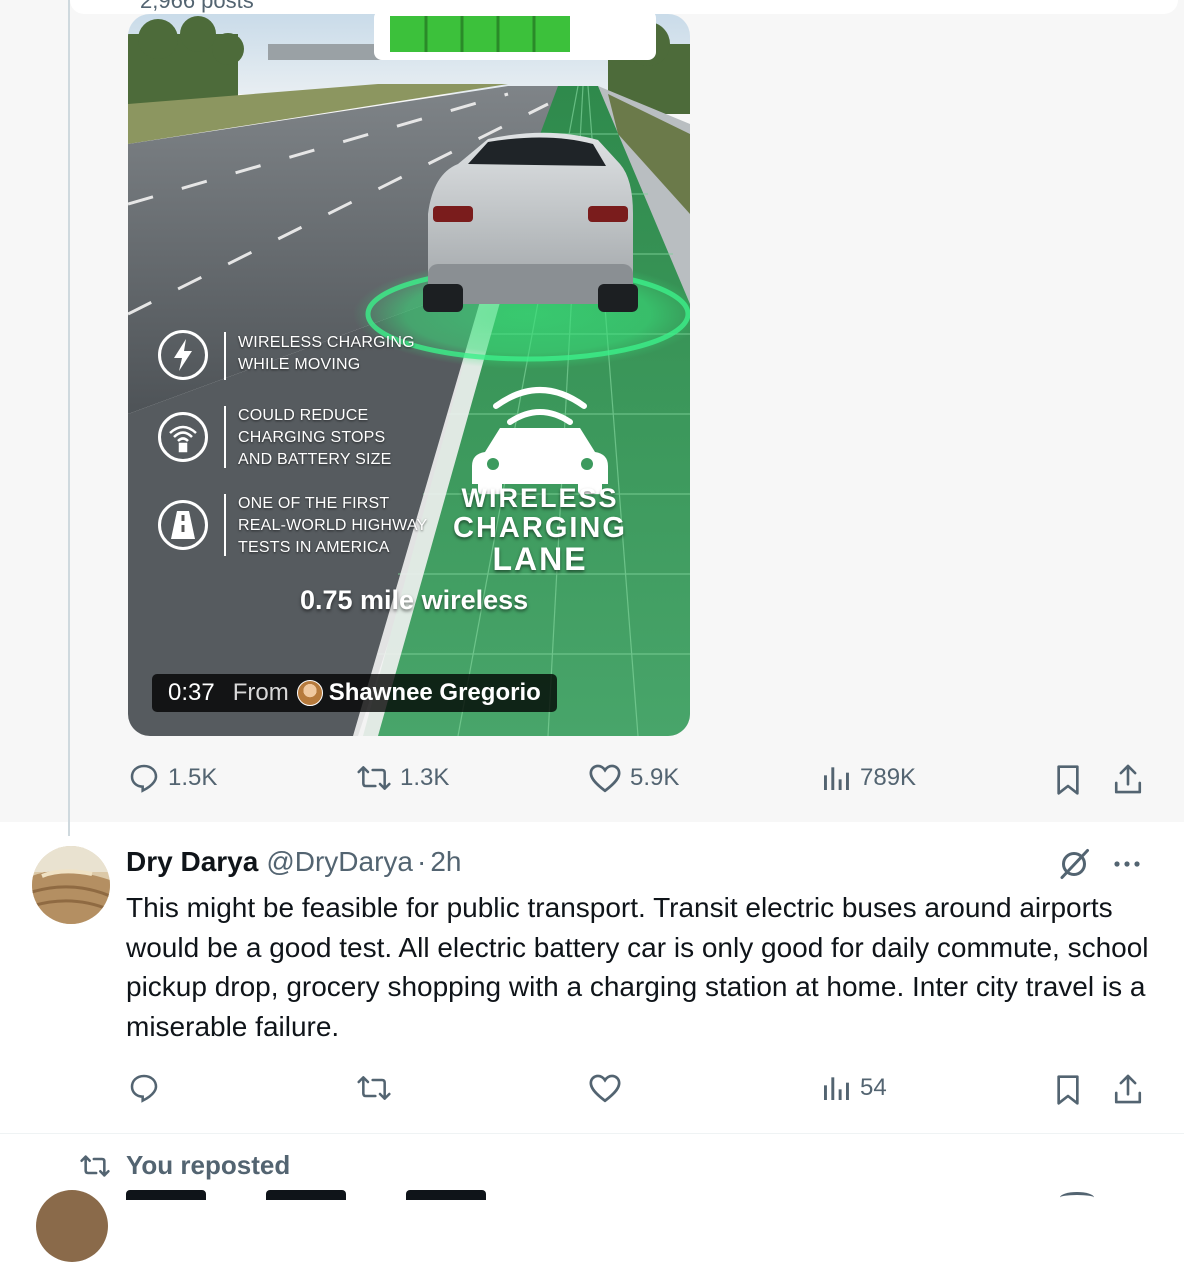  I want to click on avatar, so click(71, 885).